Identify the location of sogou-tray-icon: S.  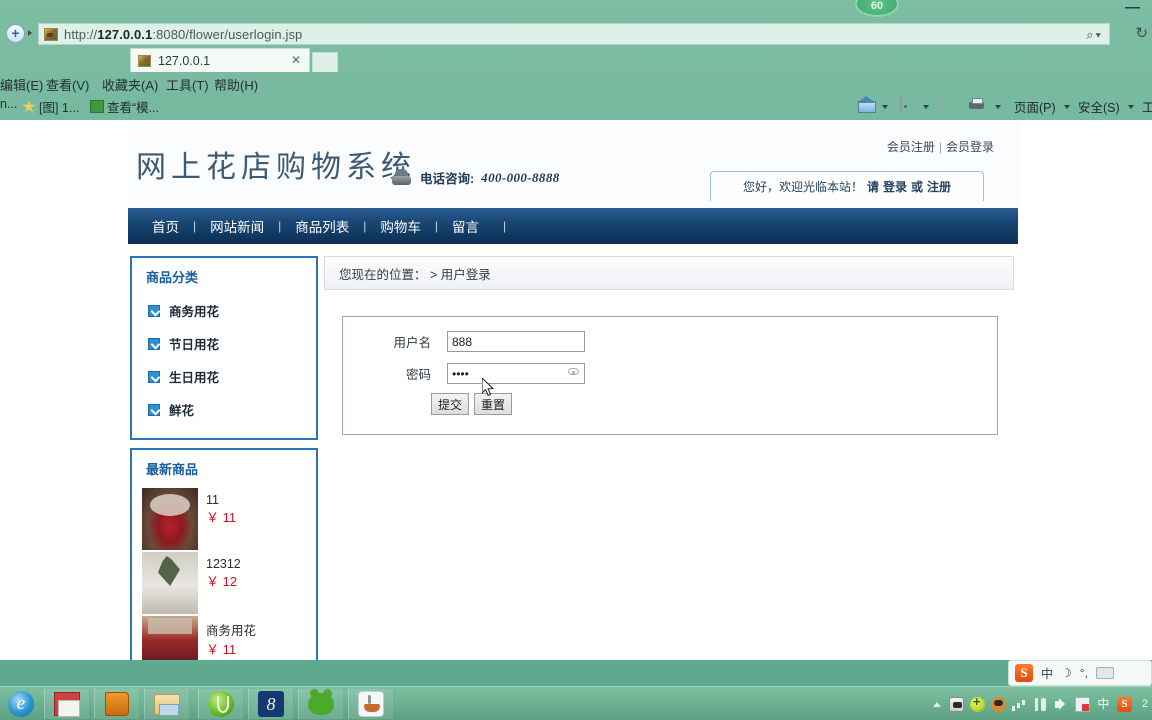
(1124, 704).